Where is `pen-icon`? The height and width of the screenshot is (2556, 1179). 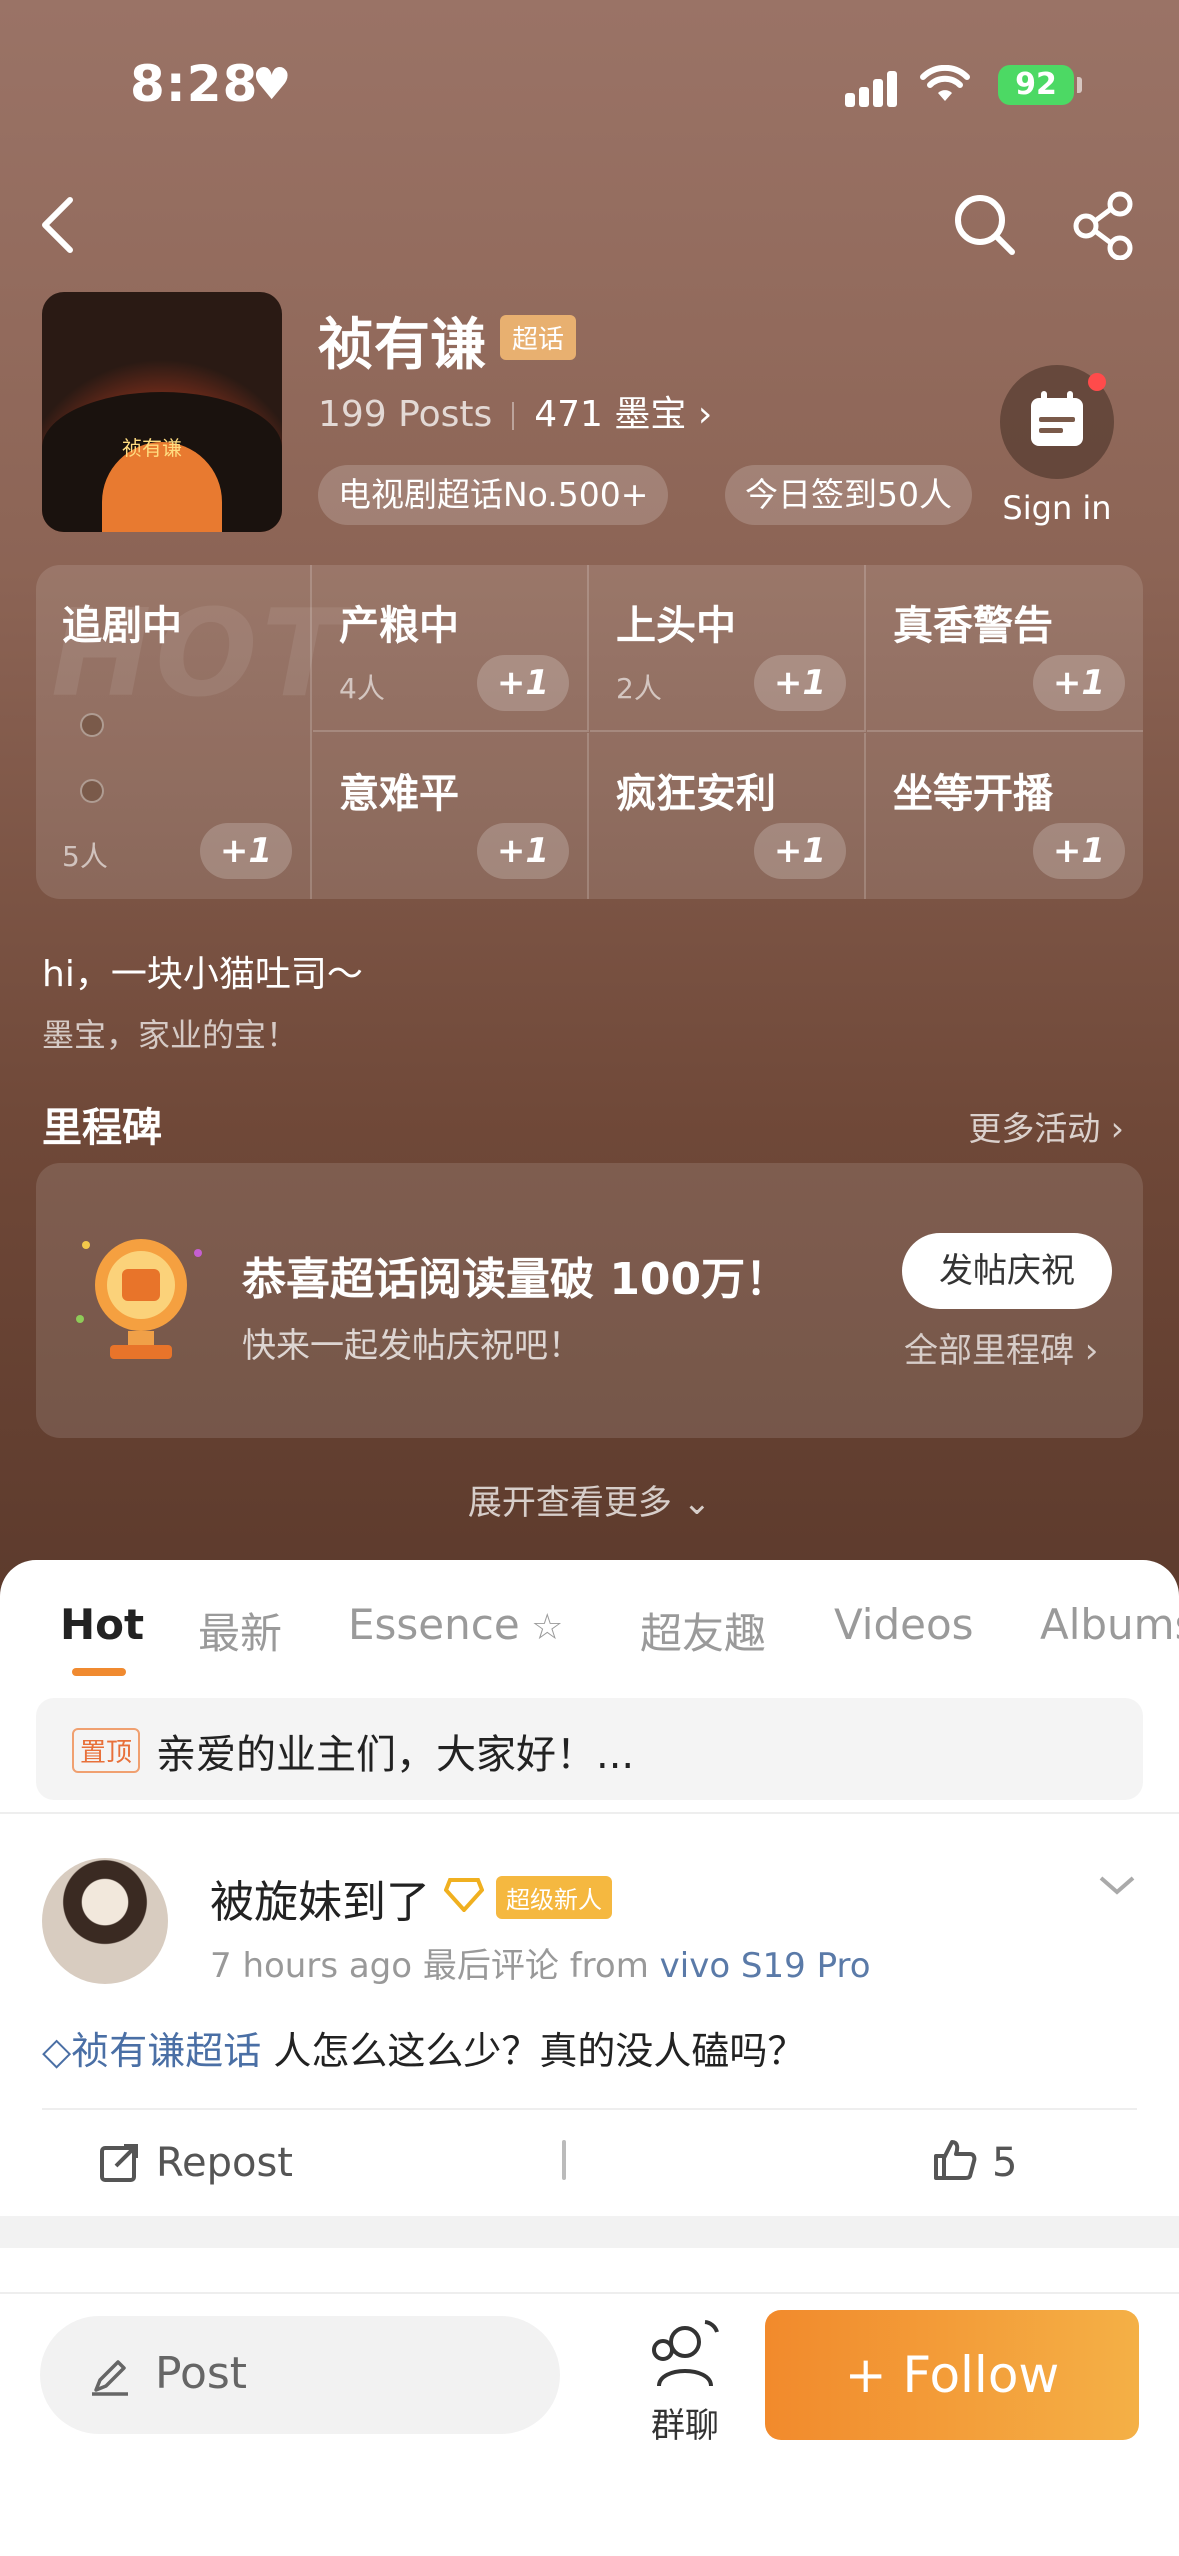 pen-icon is located at coordinates (110, 2378).